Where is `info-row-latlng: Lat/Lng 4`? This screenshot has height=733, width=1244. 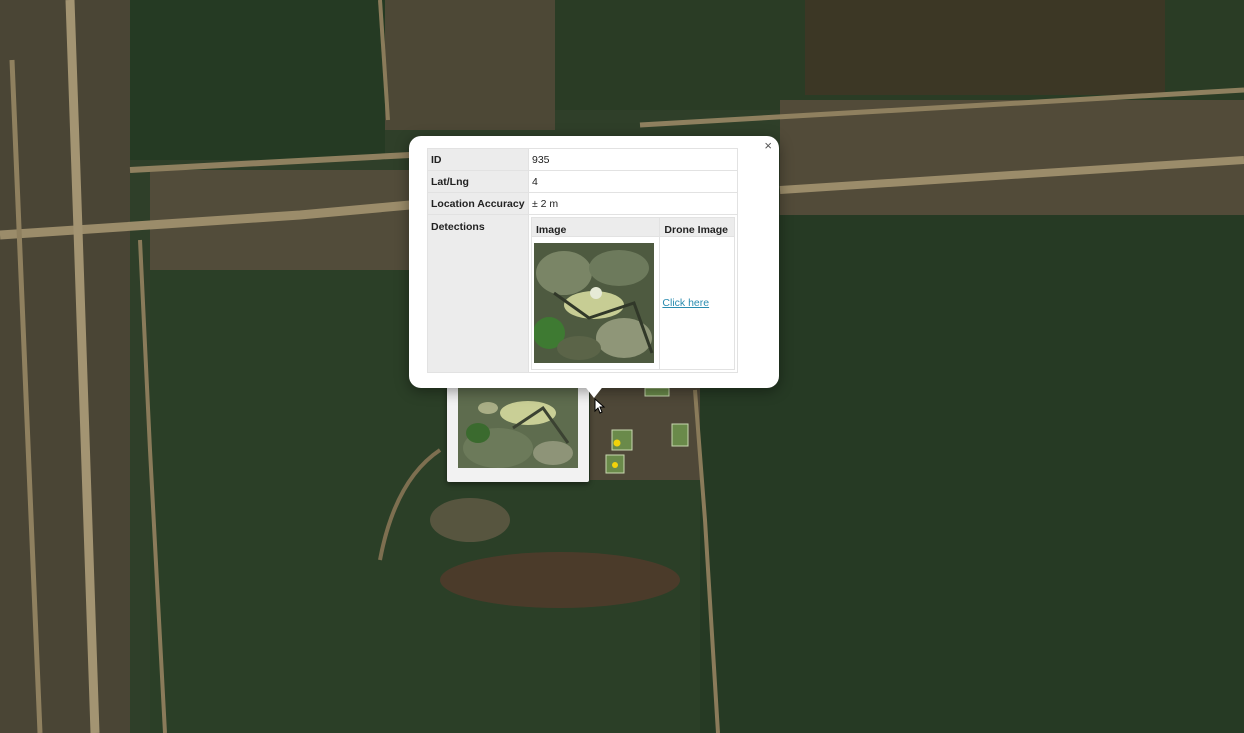
info-row-latlng: Lat/Lng 4 is located at coordinates (582, 181).